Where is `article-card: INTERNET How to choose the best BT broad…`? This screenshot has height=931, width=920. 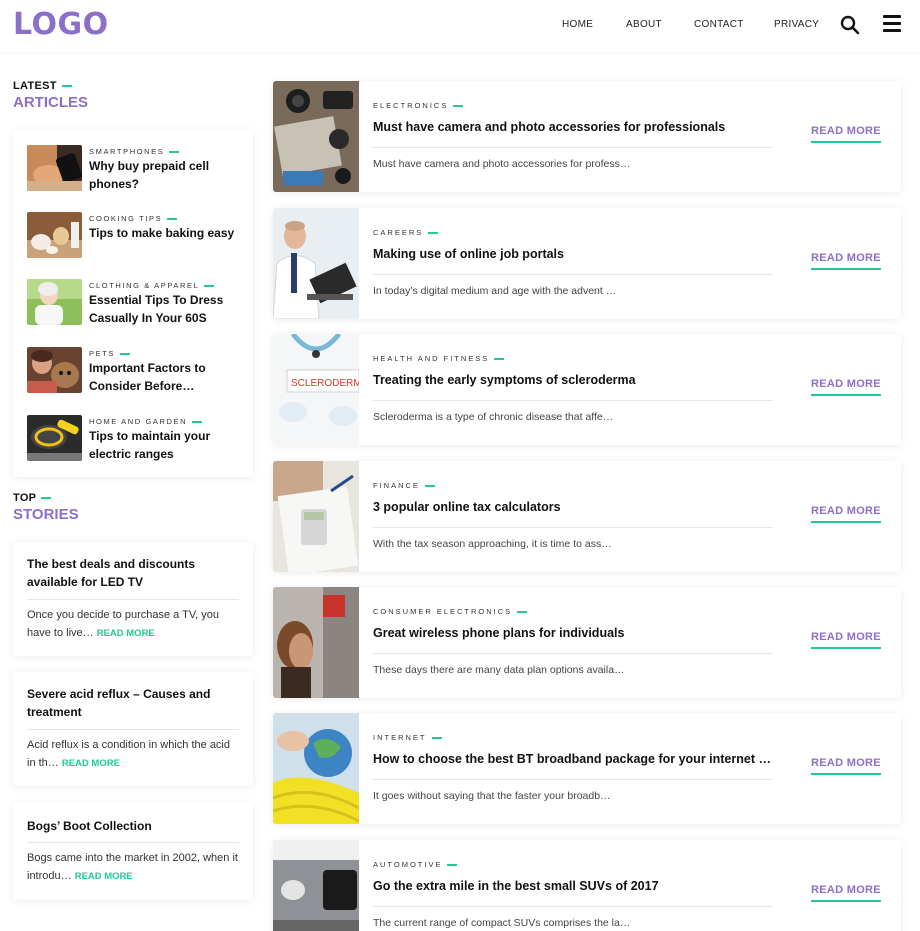 article-card: INTERNET How to choose the best BT broad… is located at coordinates (587, 768).